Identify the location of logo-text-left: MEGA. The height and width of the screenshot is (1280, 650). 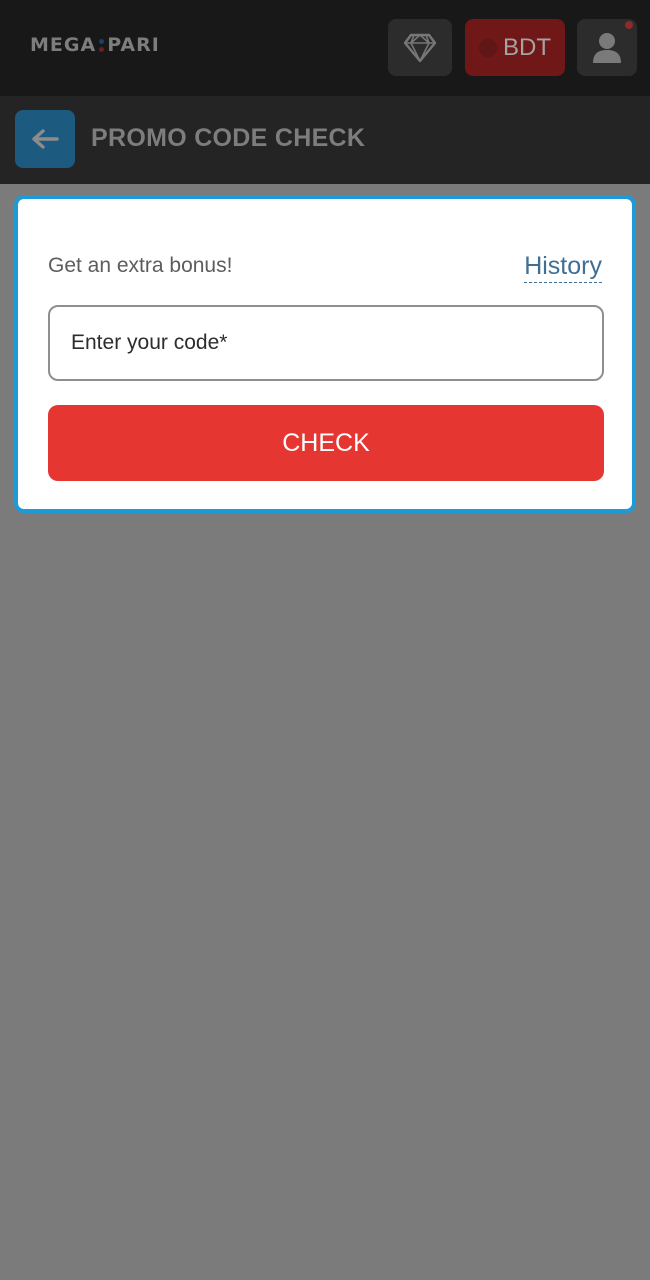
(63, 45).